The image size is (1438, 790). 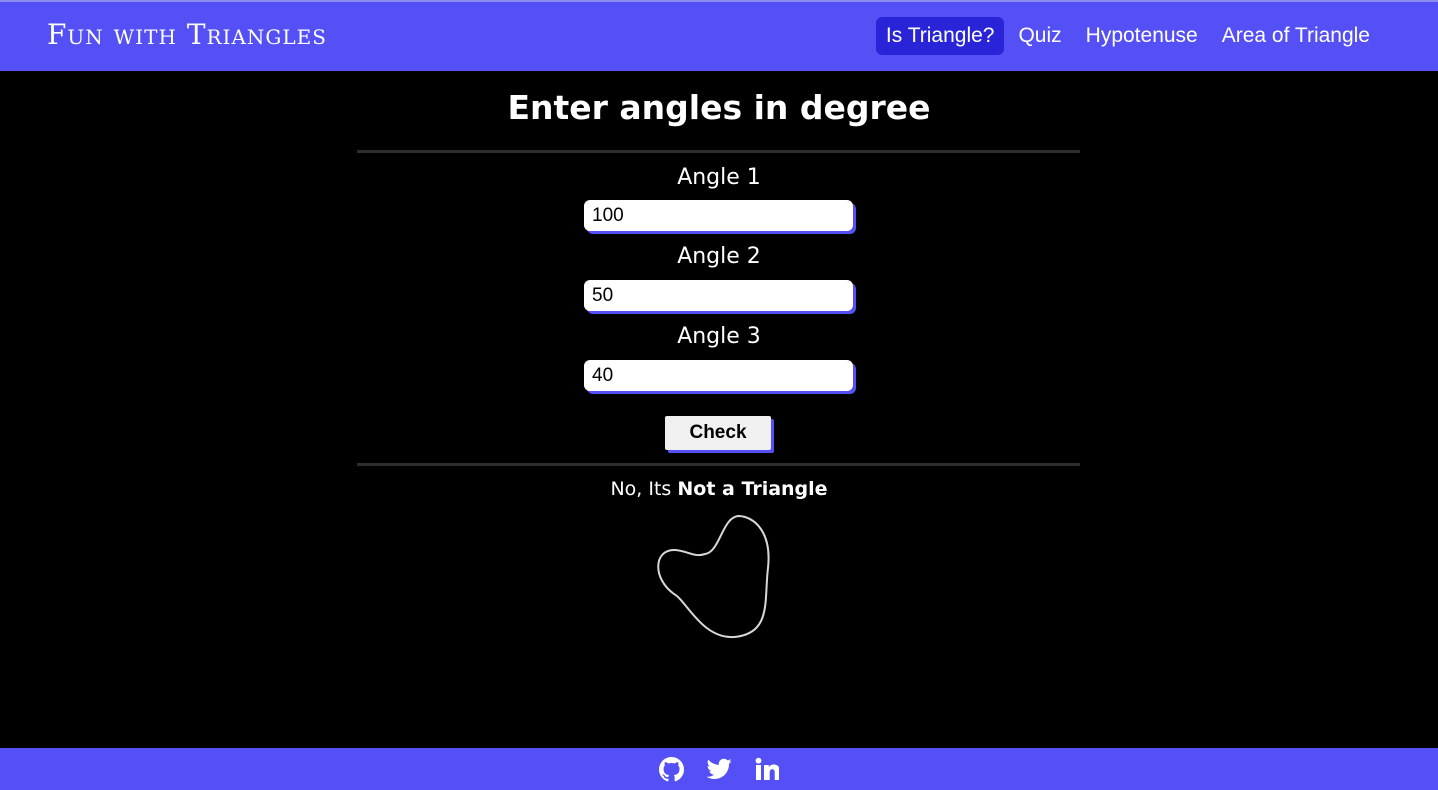 I want to click on page-heading: Enter angles in degree, so click(x=719, y=107).